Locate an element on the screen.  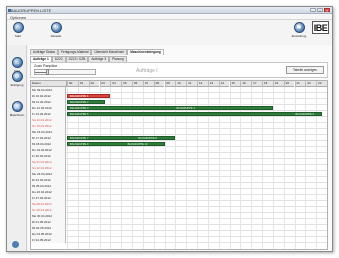
schedule-bar-label: BAUGRUPPE 4 is located at coordinates (185, 108).